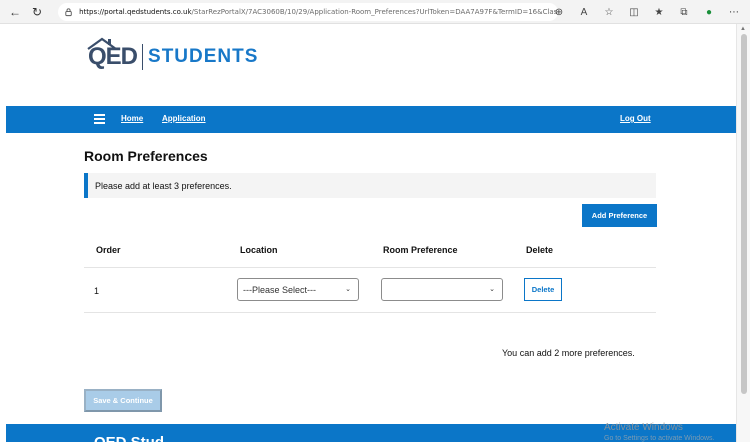 Image resolution: width=750 pixels, height=442 pixels. What do you see at coordinates (184, 118) in the screenshot?
I see `nav-application-link: Application` at bounding box center [184, 118].